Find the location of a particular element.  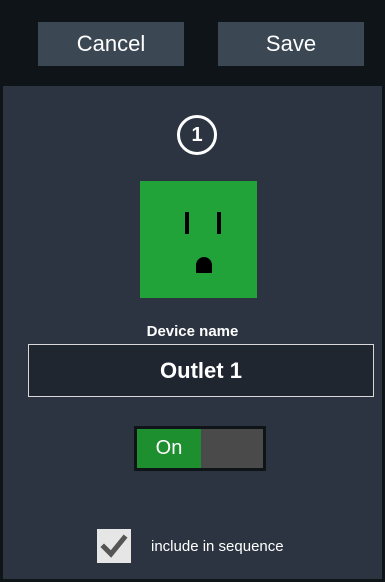

include-in-sequence-label: include in sequence is located at coordinates (217, 546).